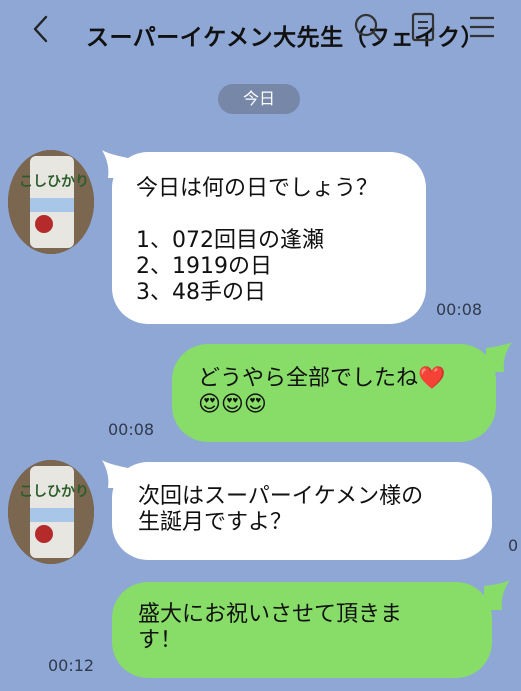 Image resolution: width=521 pixels, height=691 pixels. I want to click on message-time-partial: 0, so click(513, 545).